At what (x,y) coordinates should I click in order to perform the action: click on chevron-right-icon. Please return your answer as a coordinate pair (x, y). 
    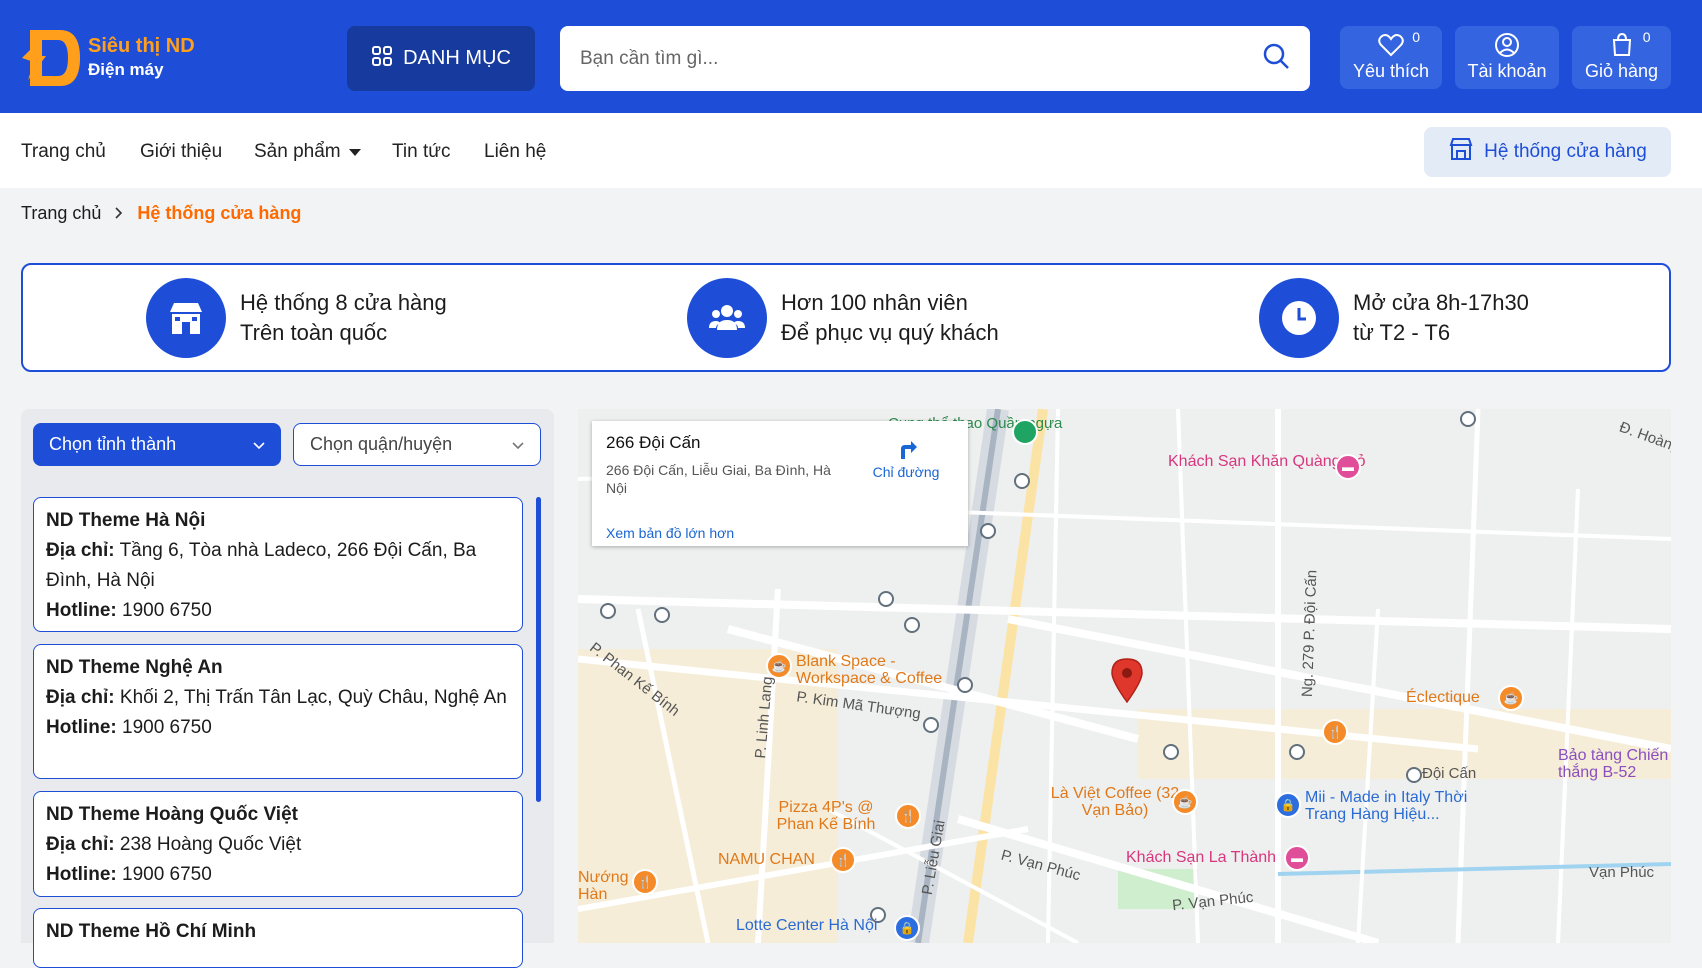
    Looking at the image, I should click on (119, 213).